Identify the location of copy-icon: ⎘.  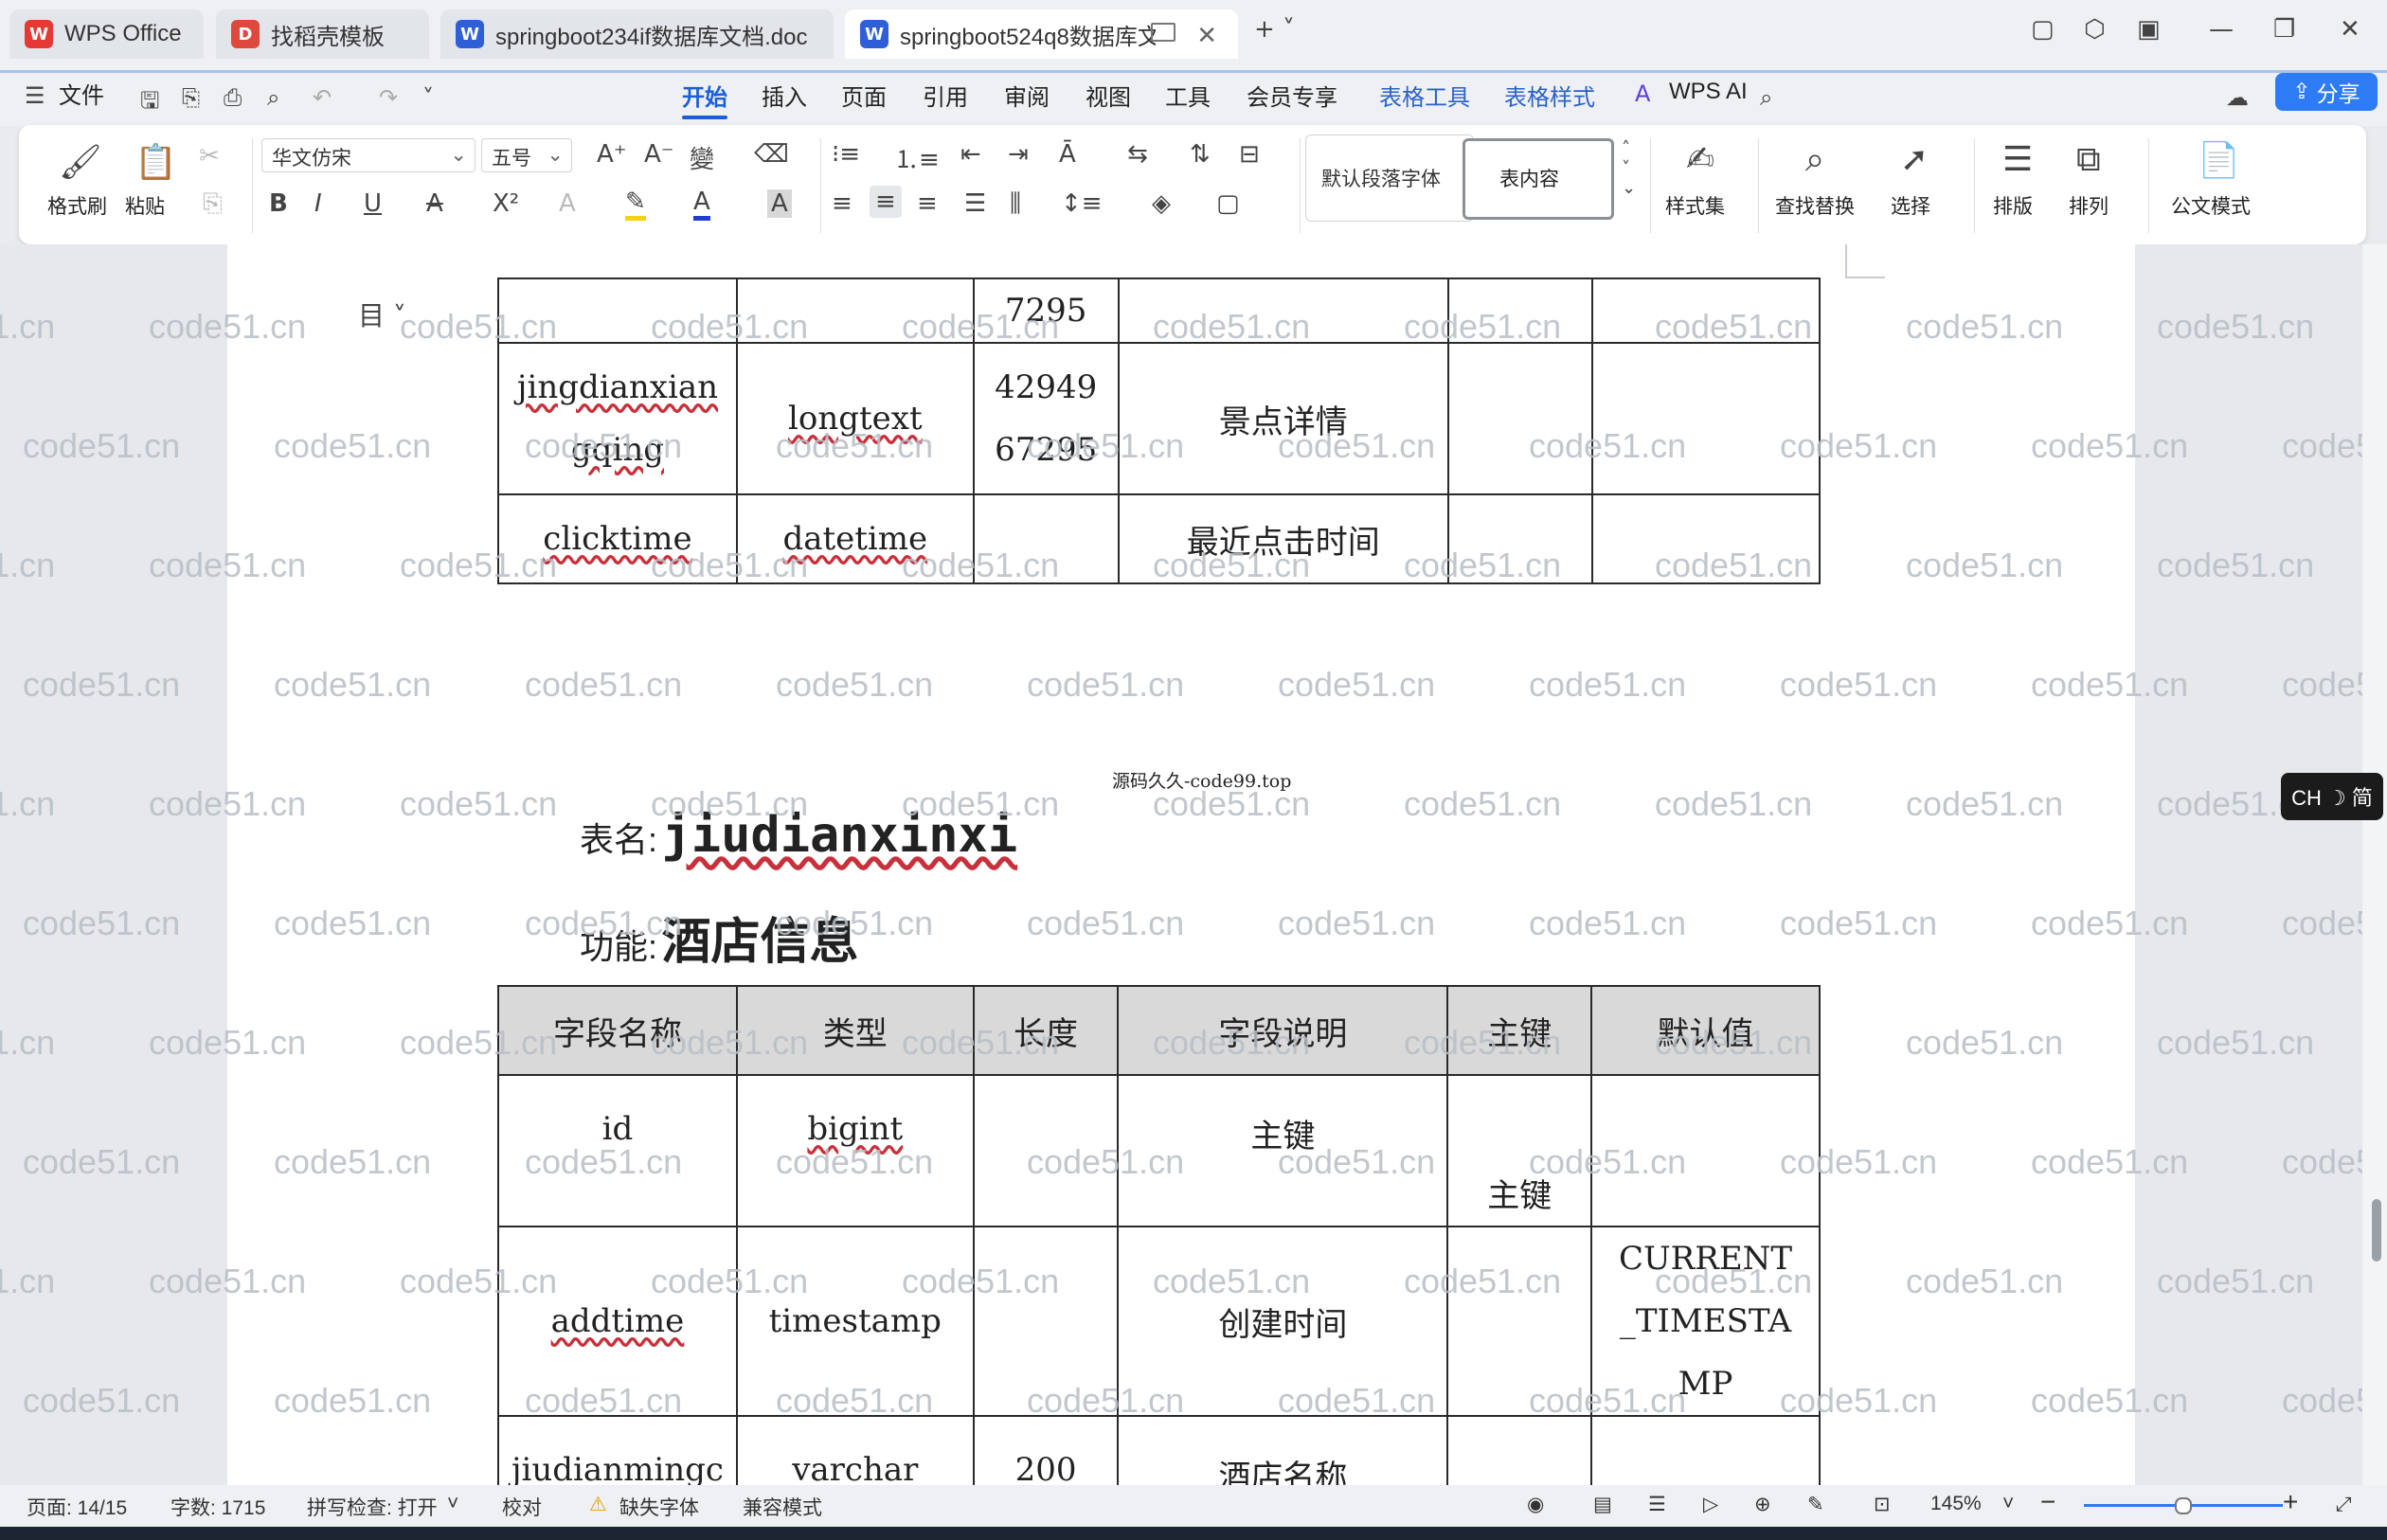
(213, 204).